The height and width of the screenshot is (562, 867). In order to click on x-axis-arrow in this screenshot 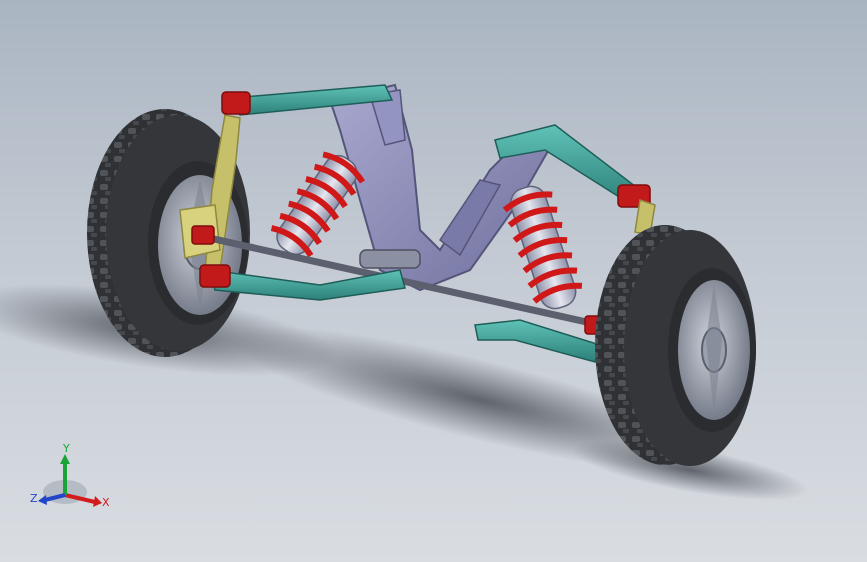, I will do `click(97, 501)`.